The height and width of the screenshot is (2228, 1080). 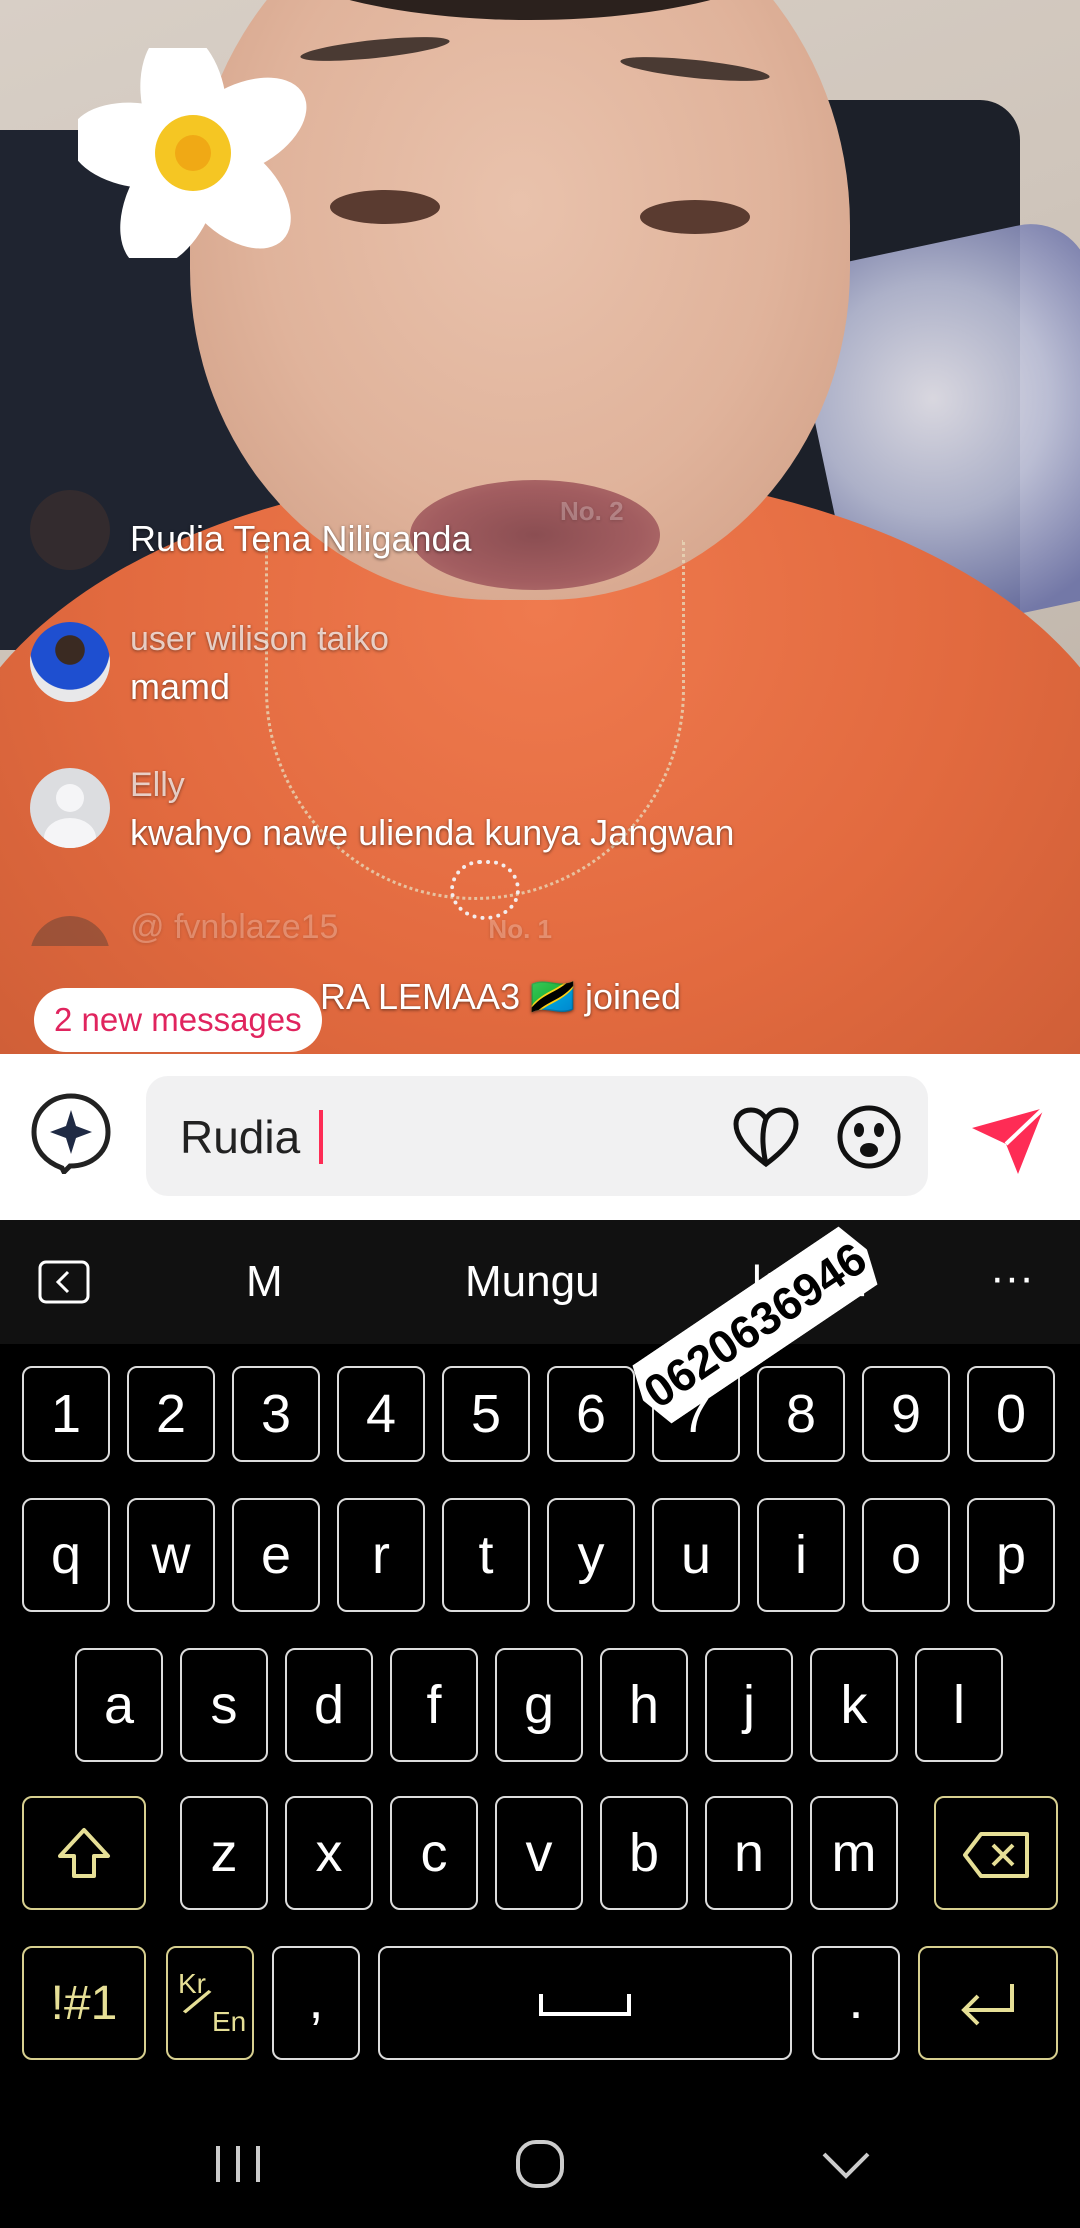 What do you see at coordinates (854, 1705) in the screenshot?
I see `key-k: k` at bounding box center [854, 1705].